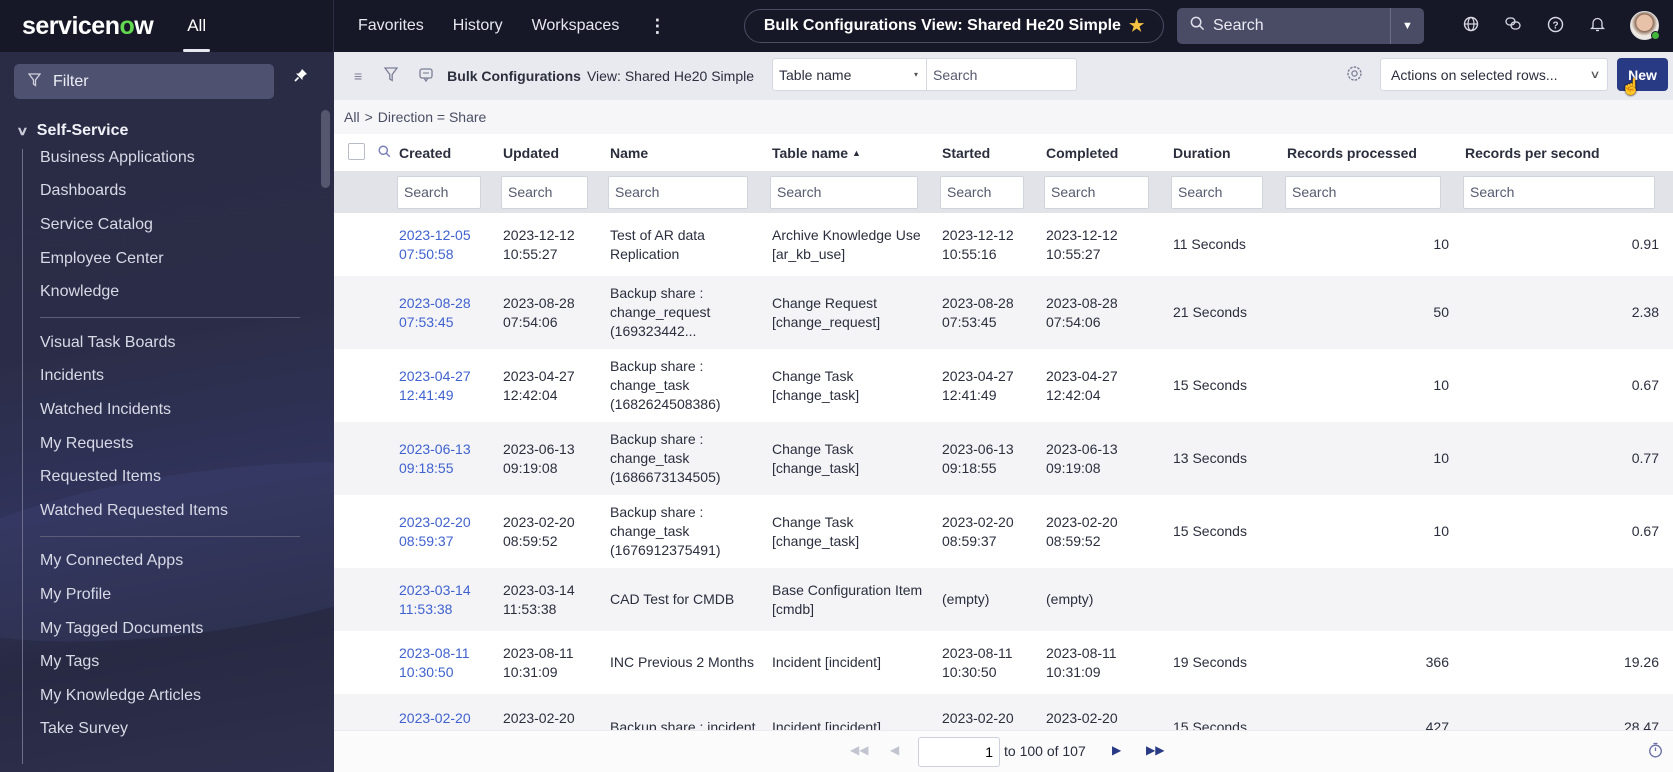 The width and height of the screenshot is (1673, 772). What do you see at coordinates (1136, 26) in the screenshot?
I see `favorite-star-icon: ★` at bounding box center [1136, 26].